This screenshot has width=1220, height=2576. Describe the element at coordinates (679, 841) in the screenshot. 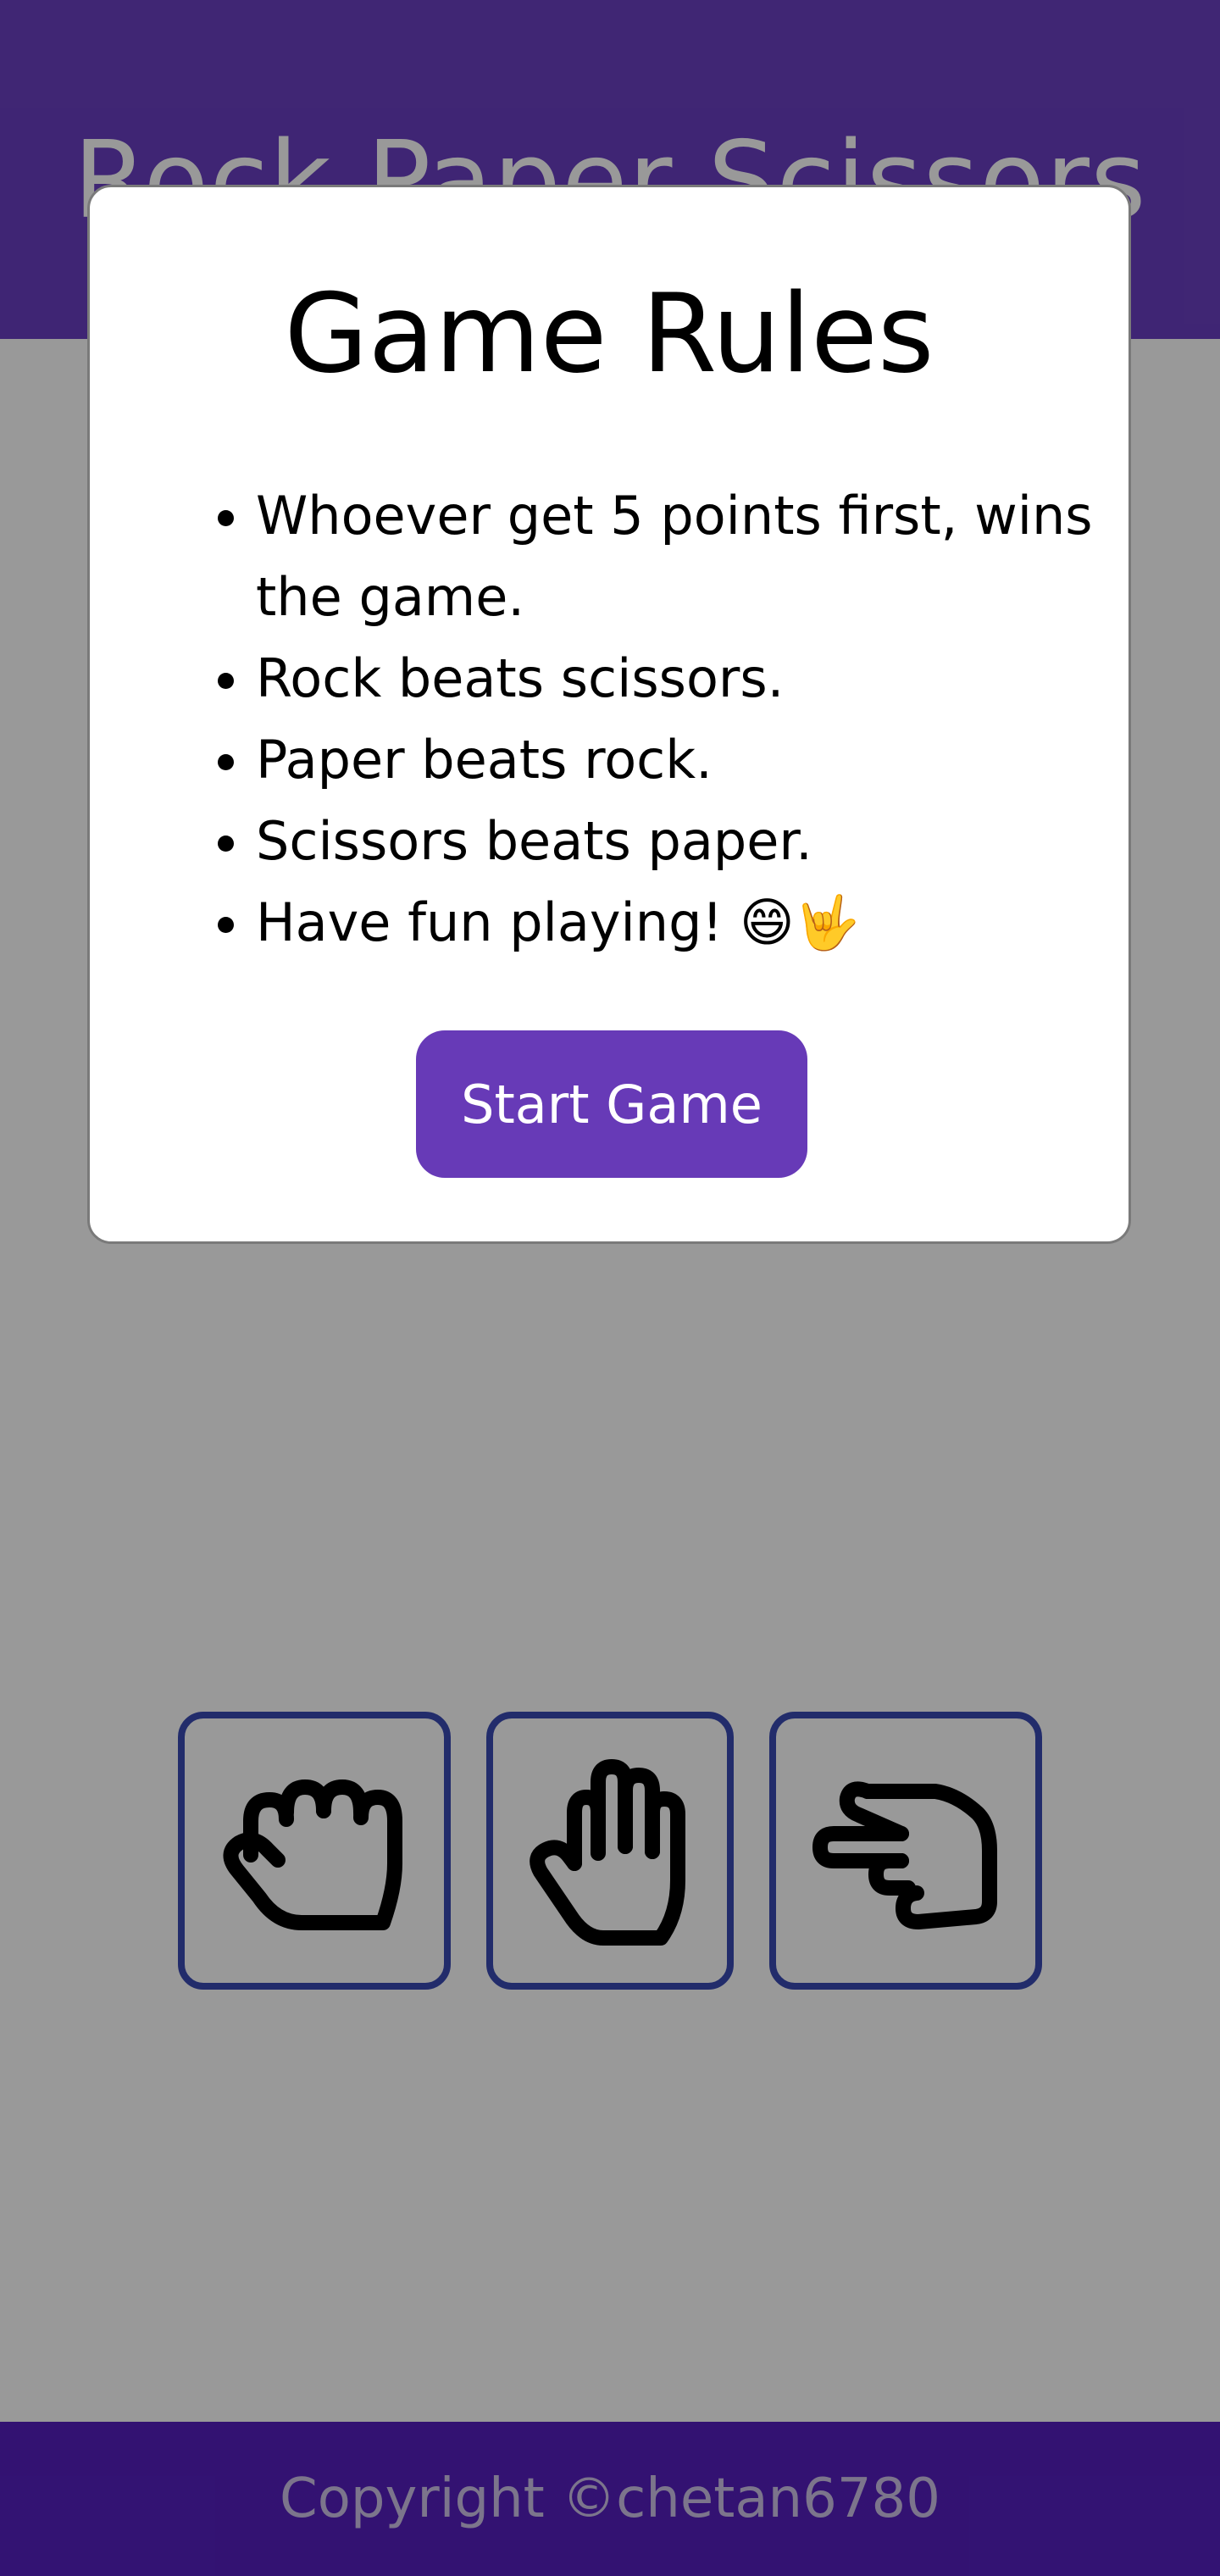

I see `rule-item: Scissors beats paper.` at that location.